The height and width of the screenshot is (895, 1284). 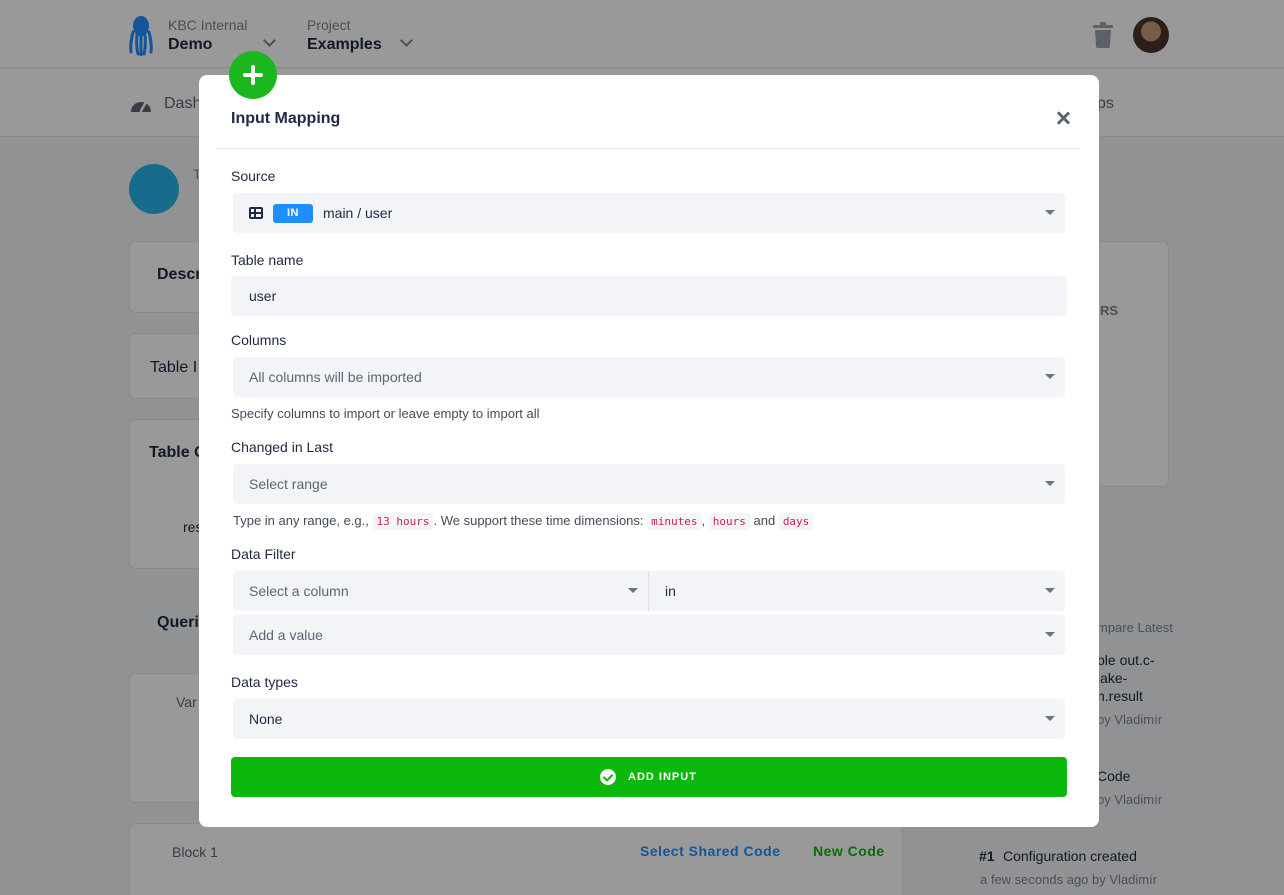 I want to click on columns-placeholder: All columns will be imported, so click(x=335, y=377).